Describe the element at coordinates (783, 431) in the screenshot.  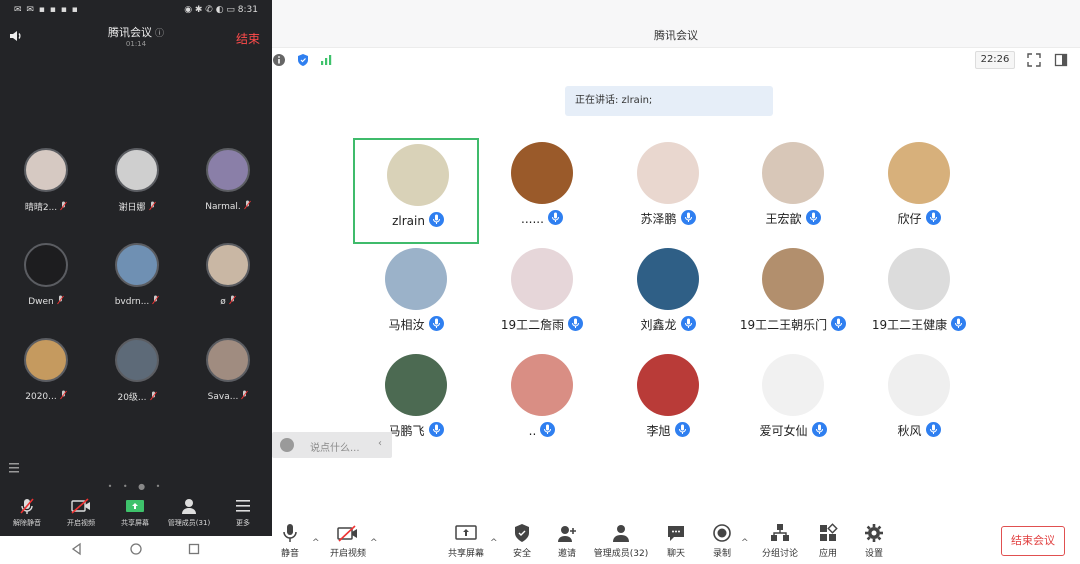
I see `participant-name-text: 爱可女仙` at that location.